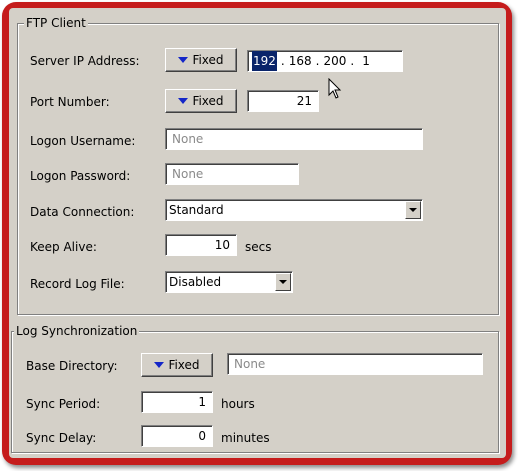 This screenshot has height=471, width=518. What do you see at coordinates (232, 174) in the screenshot?
I see `password-input: None` at bounding box center [232, 174].